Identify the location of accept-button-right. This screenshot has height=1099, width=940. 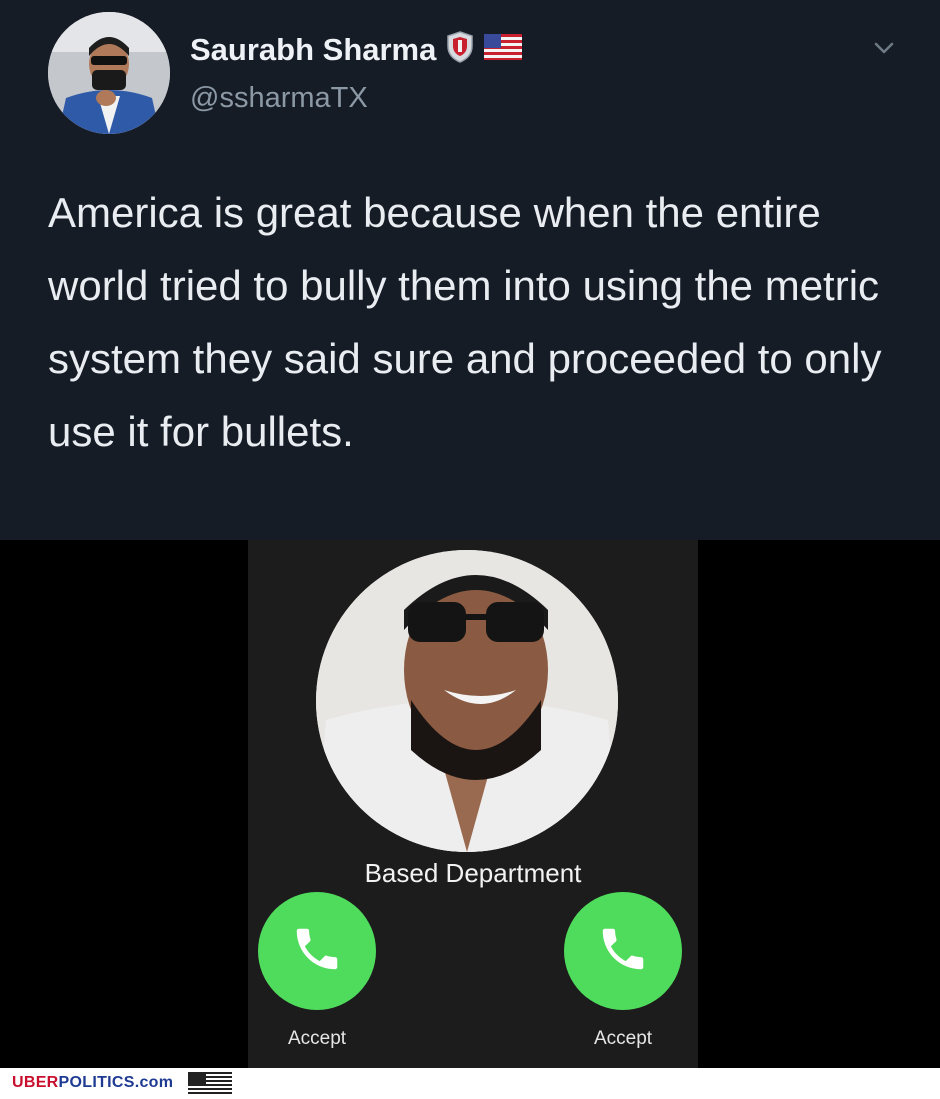
(623, 951).